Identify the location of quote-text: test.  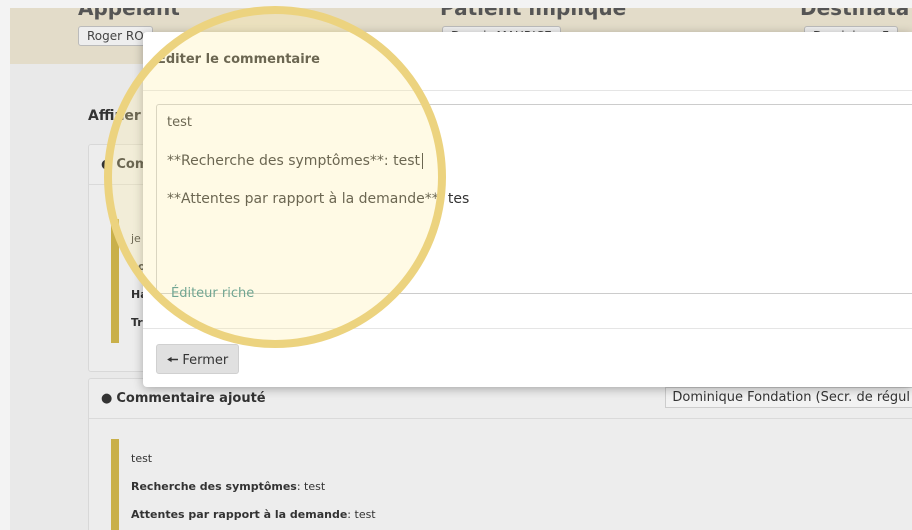
(142, 458).